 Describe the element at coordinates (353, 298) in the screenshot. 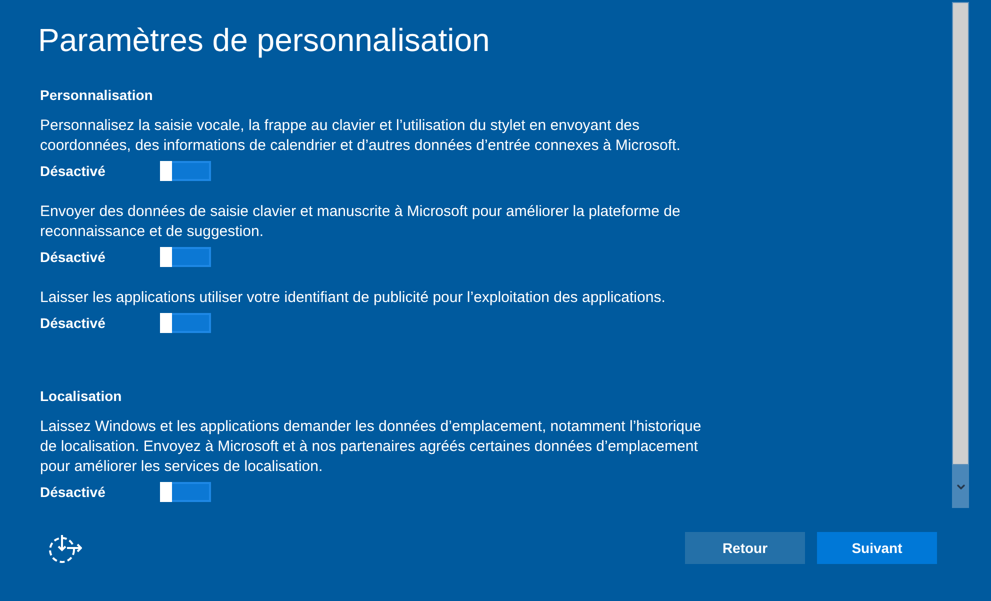

I see `setting-description: Laisser les applications utiliser votre identifiant de publicité pour l’exploitation des applications.` at that location.